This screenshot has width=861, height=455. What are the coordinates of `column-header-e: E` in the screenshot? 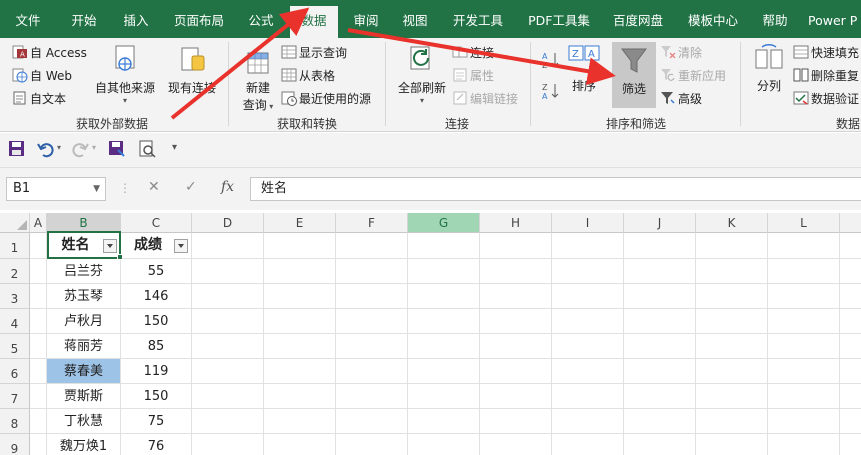 It's located at (300, 223).